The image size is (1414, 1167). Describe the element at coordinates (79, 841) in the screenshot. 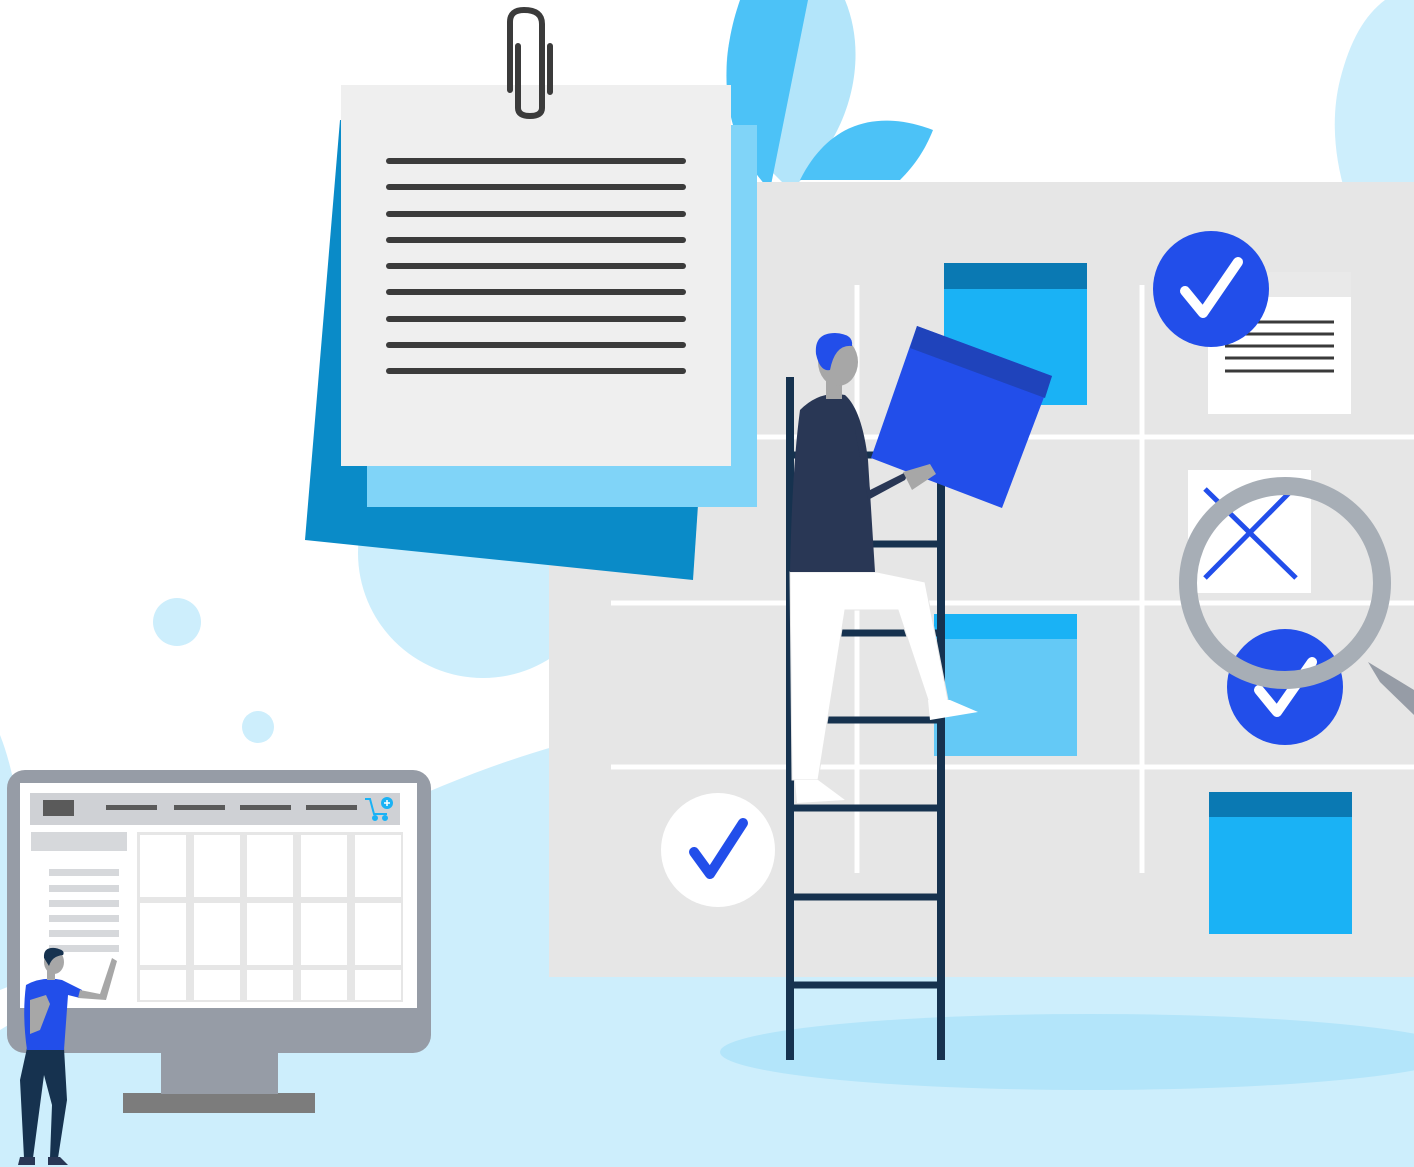

I see `webpage-sidebar-header` at that location.